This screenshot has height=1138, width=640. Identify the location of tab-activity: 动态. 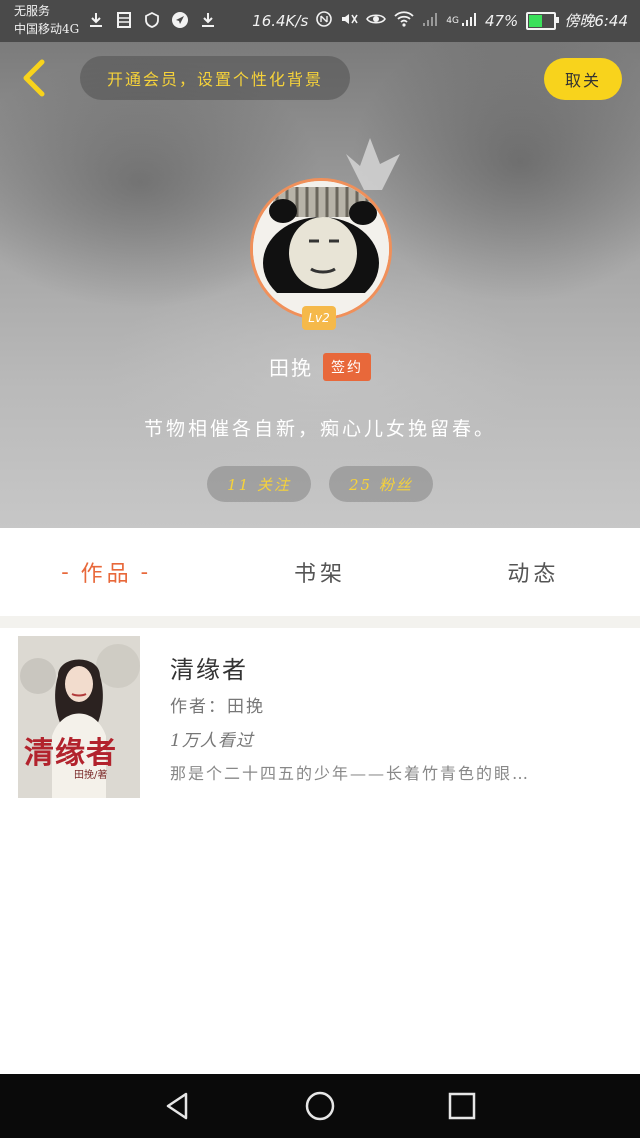
(533, 572).